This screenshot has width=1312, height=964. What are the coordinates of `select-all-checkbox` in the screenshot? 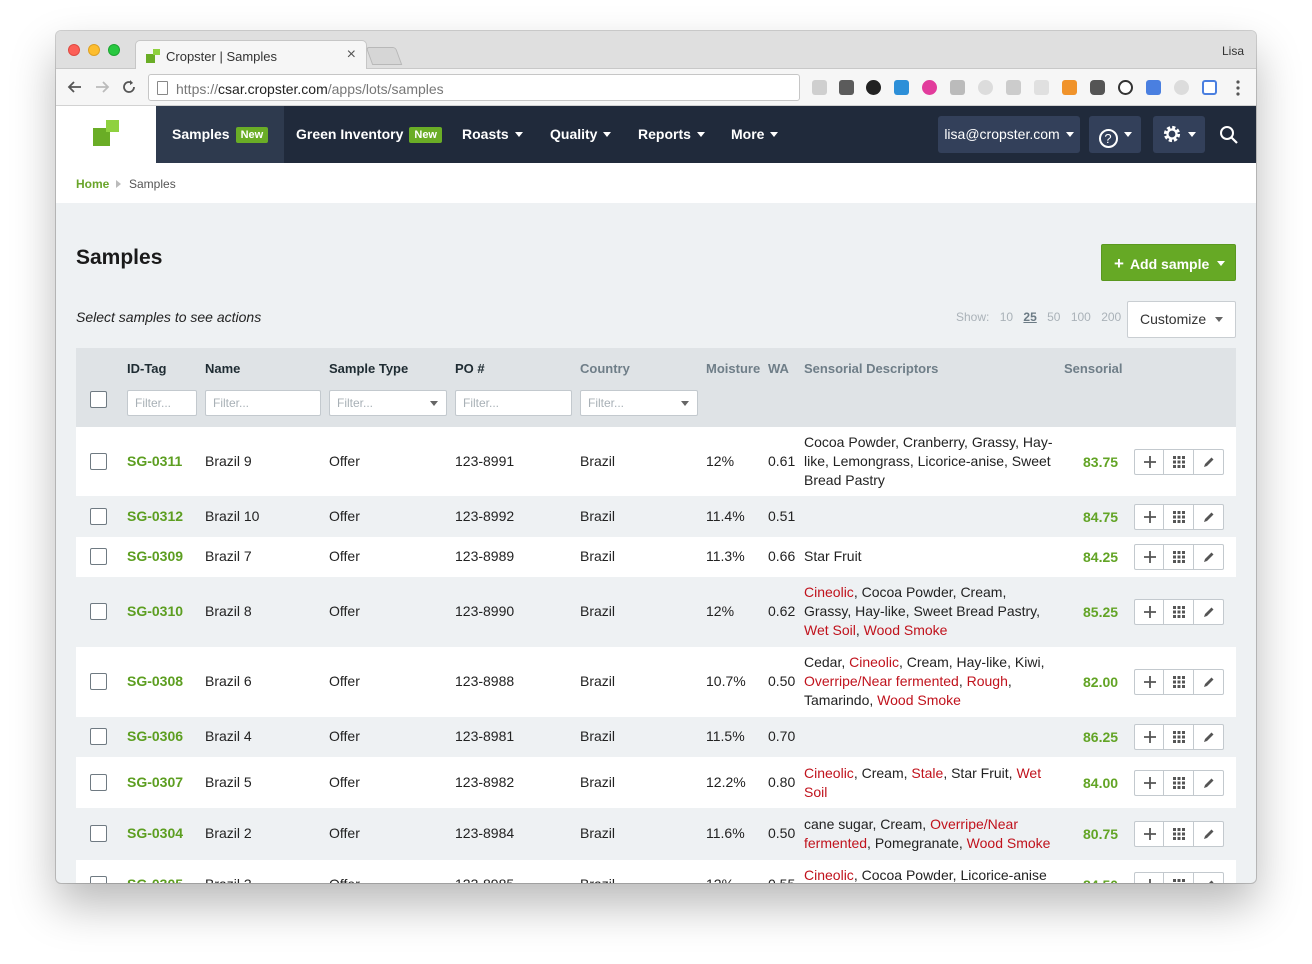 It's located at (98, 399).